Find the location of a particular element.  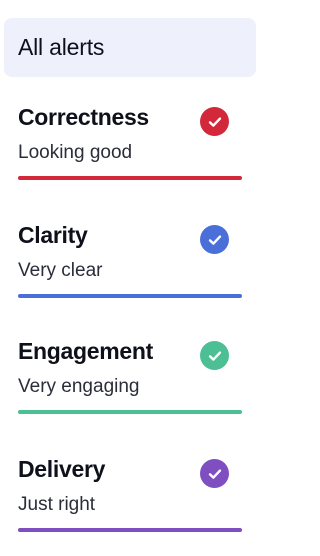

category-title: Delivery is located at coordinates (62, 469).